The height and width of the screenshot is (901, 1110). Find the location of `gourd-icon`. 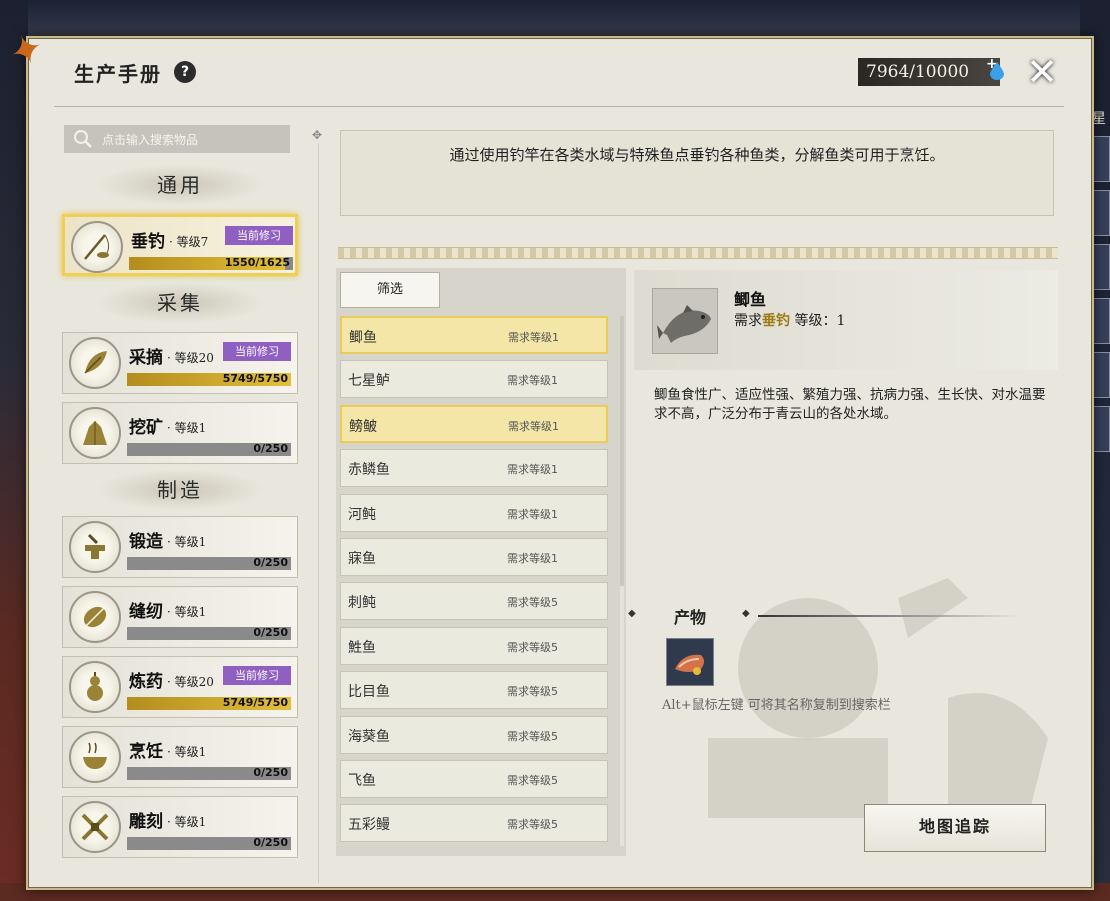

gourd-icon is located at coordinates (95, 687).